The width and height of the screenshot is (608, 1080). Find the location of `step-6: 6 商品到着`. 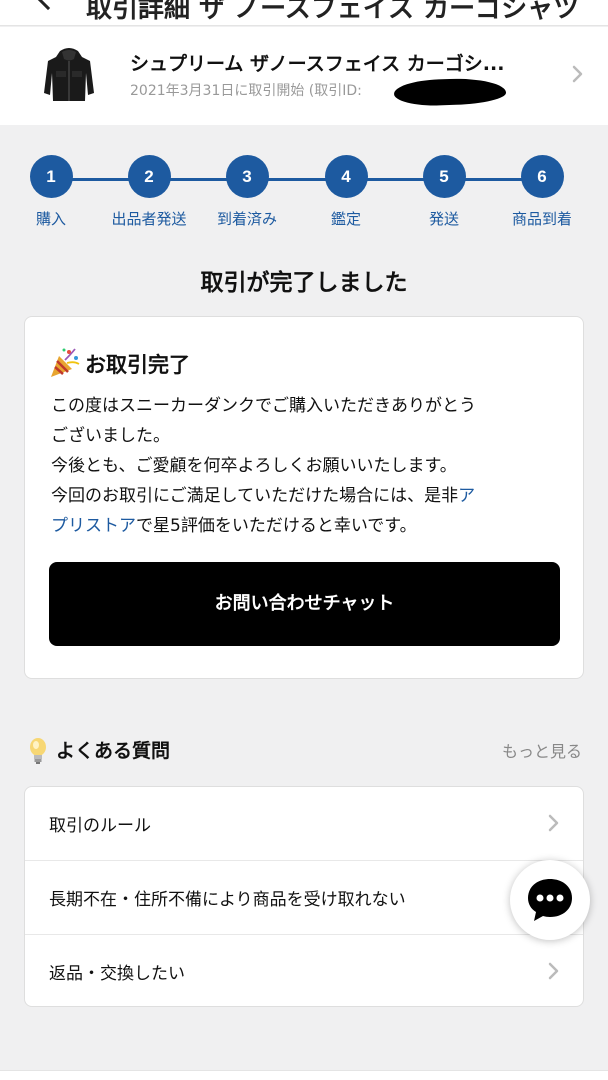

step-6: 6 商品到着 is located at coordinates (542, 192).